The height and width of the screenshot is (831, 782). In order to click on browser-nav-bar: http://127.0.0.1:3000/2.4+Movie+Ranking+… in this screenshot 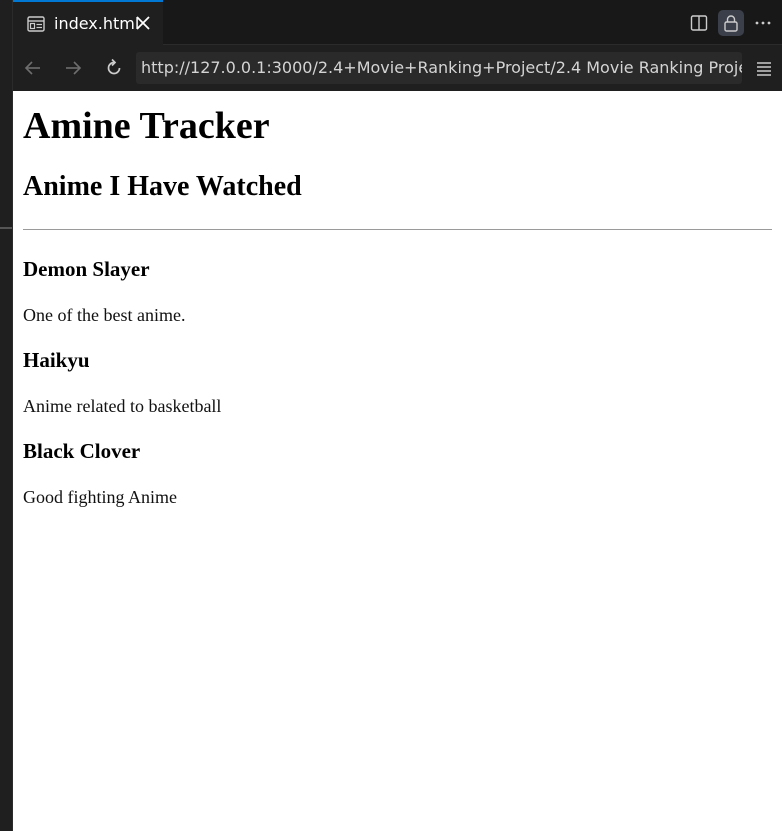, I will do `click(397, 68)`.